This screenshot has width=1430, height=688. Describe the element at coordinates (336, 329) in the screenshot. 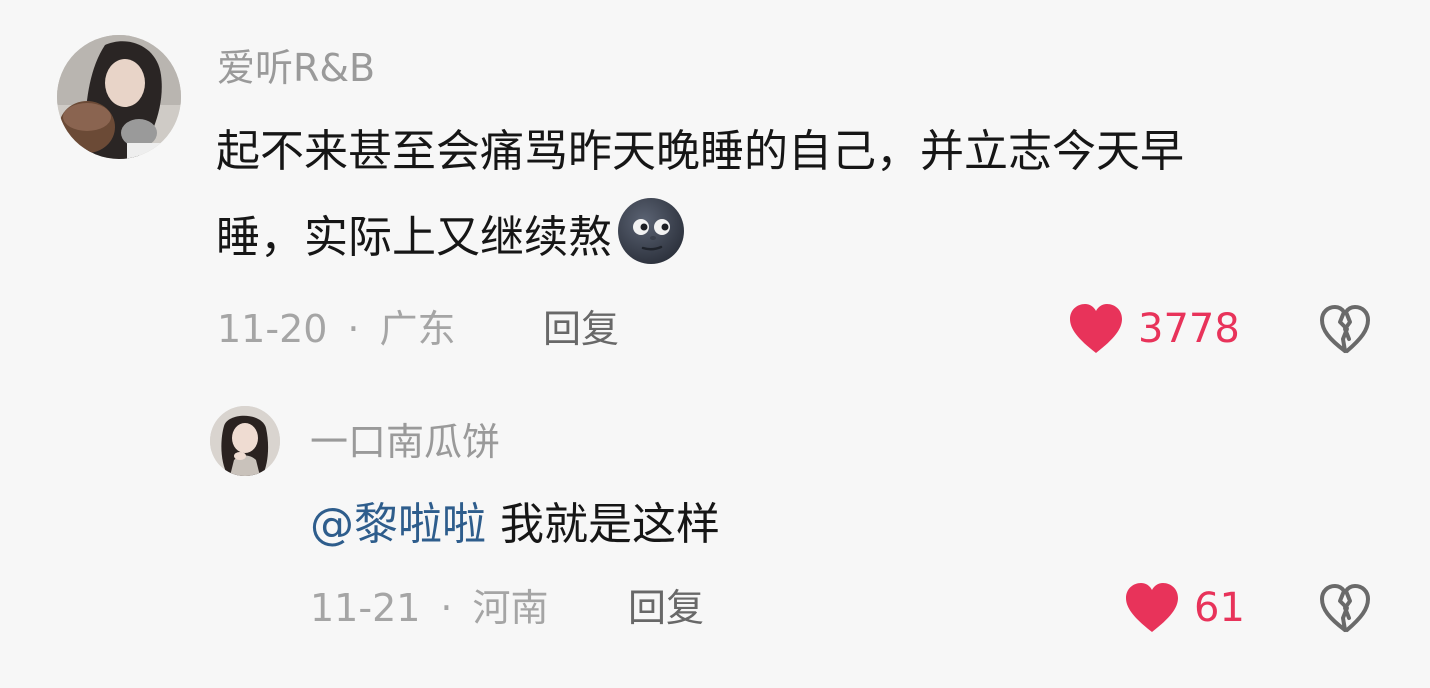

I see `comment-meta: 11-20 · 广东` at that location.